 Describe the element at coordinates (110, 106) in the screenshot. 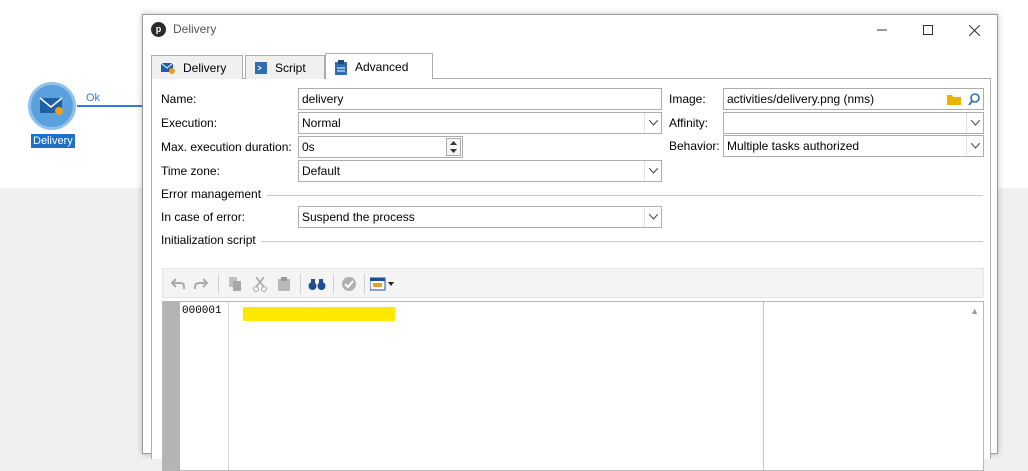

I see `transition-line` at that location.